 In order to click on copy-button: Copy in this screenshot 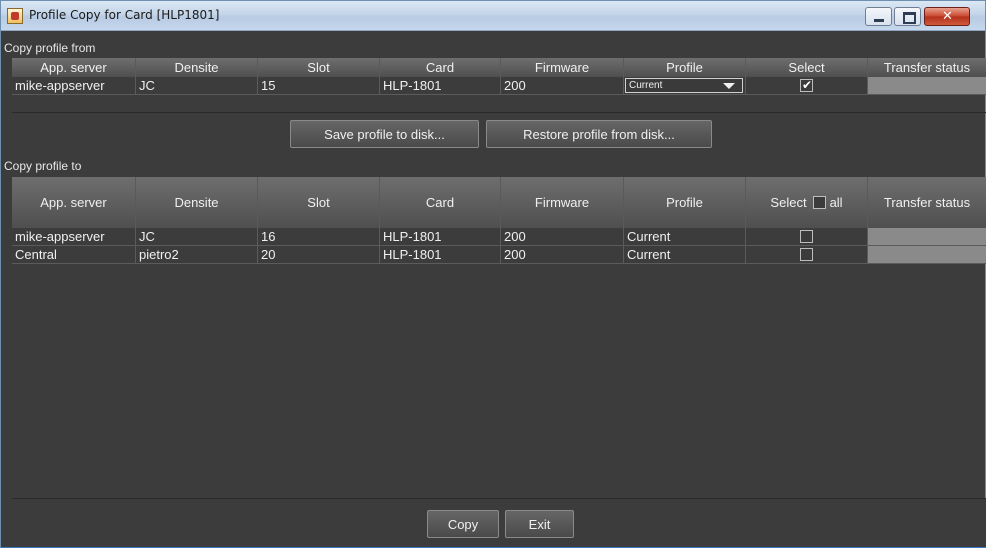, I will do `click(463, 524)`.